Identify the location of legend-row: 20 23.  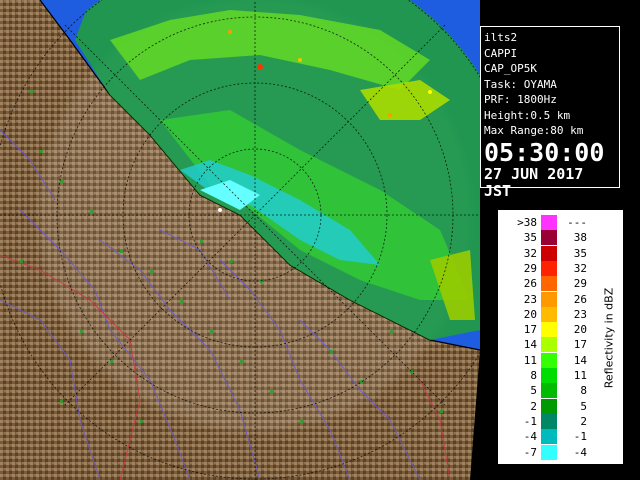
(549, 314).